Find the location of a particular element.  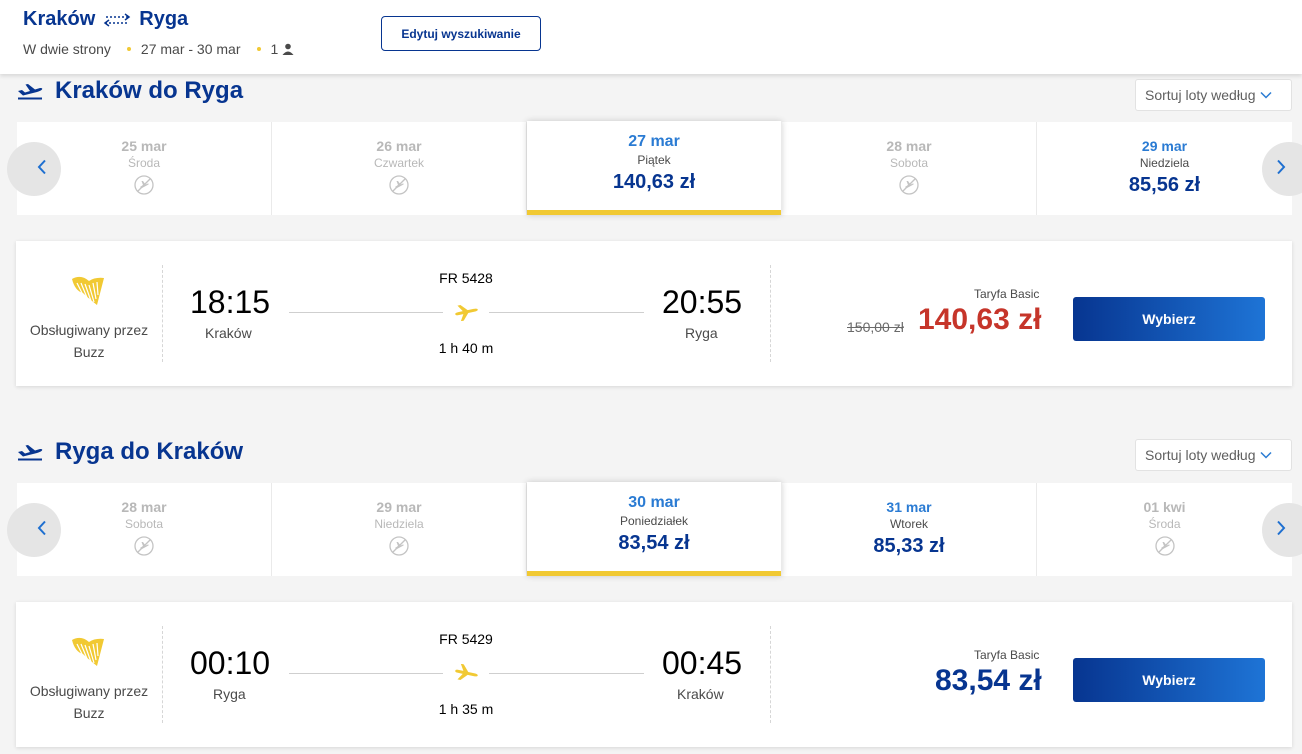

tile-weekday: Środa is located at coordinates (1164, 524).